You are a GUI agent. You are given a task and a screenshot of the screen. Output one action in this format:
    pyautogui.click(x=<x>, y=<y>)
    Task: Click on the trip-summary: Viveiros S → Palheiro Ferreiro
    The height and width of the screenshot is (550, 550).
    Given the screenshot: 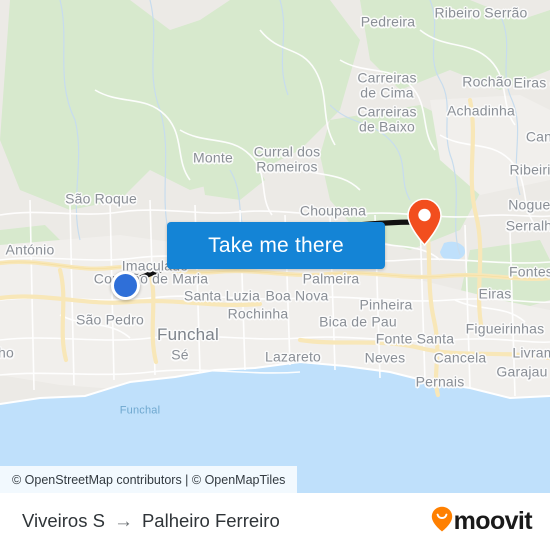 What is the action you would take?
    pyautogui.click(x=151, y=521)
    